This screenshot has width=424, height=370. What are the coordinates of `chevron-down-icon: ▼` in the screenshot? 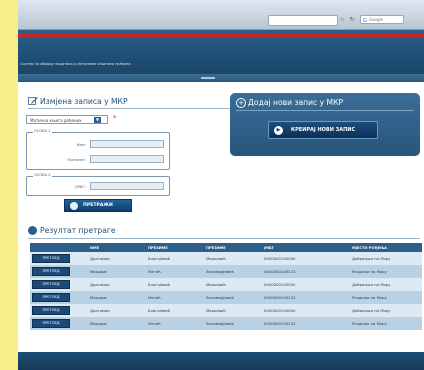 It's located at (97, 120).